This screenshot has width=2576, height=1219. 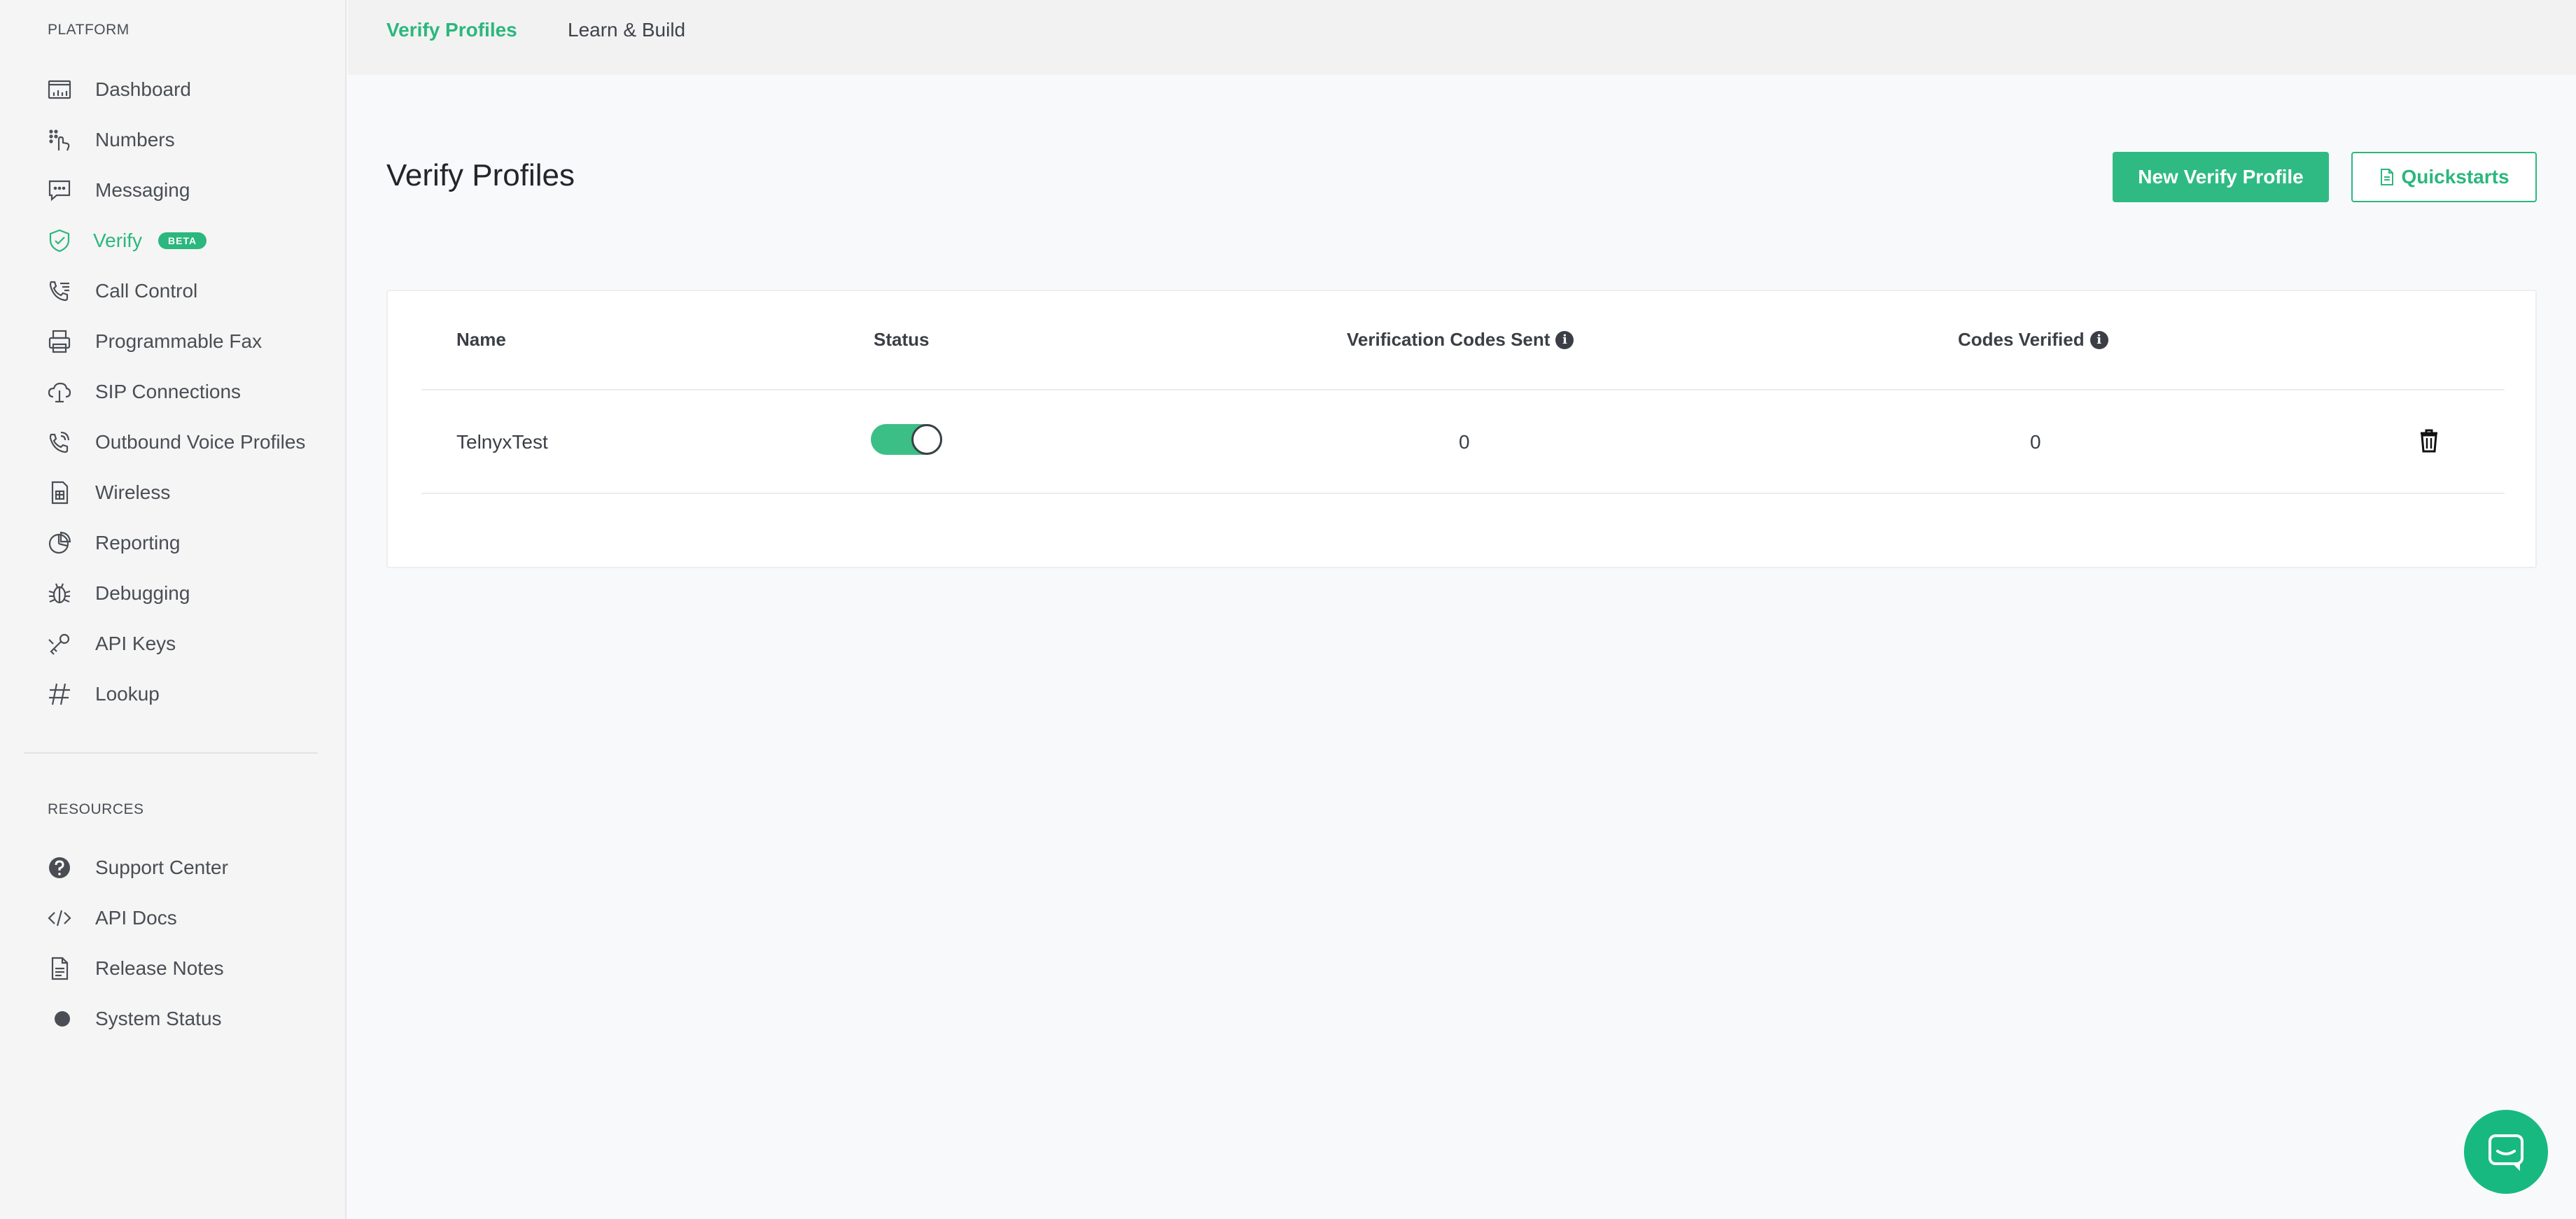 What do you see at coordinates (142, 190) in the screenshot?
I see `sidebar-item-label: Messaging` at bounding box center [142, 190].